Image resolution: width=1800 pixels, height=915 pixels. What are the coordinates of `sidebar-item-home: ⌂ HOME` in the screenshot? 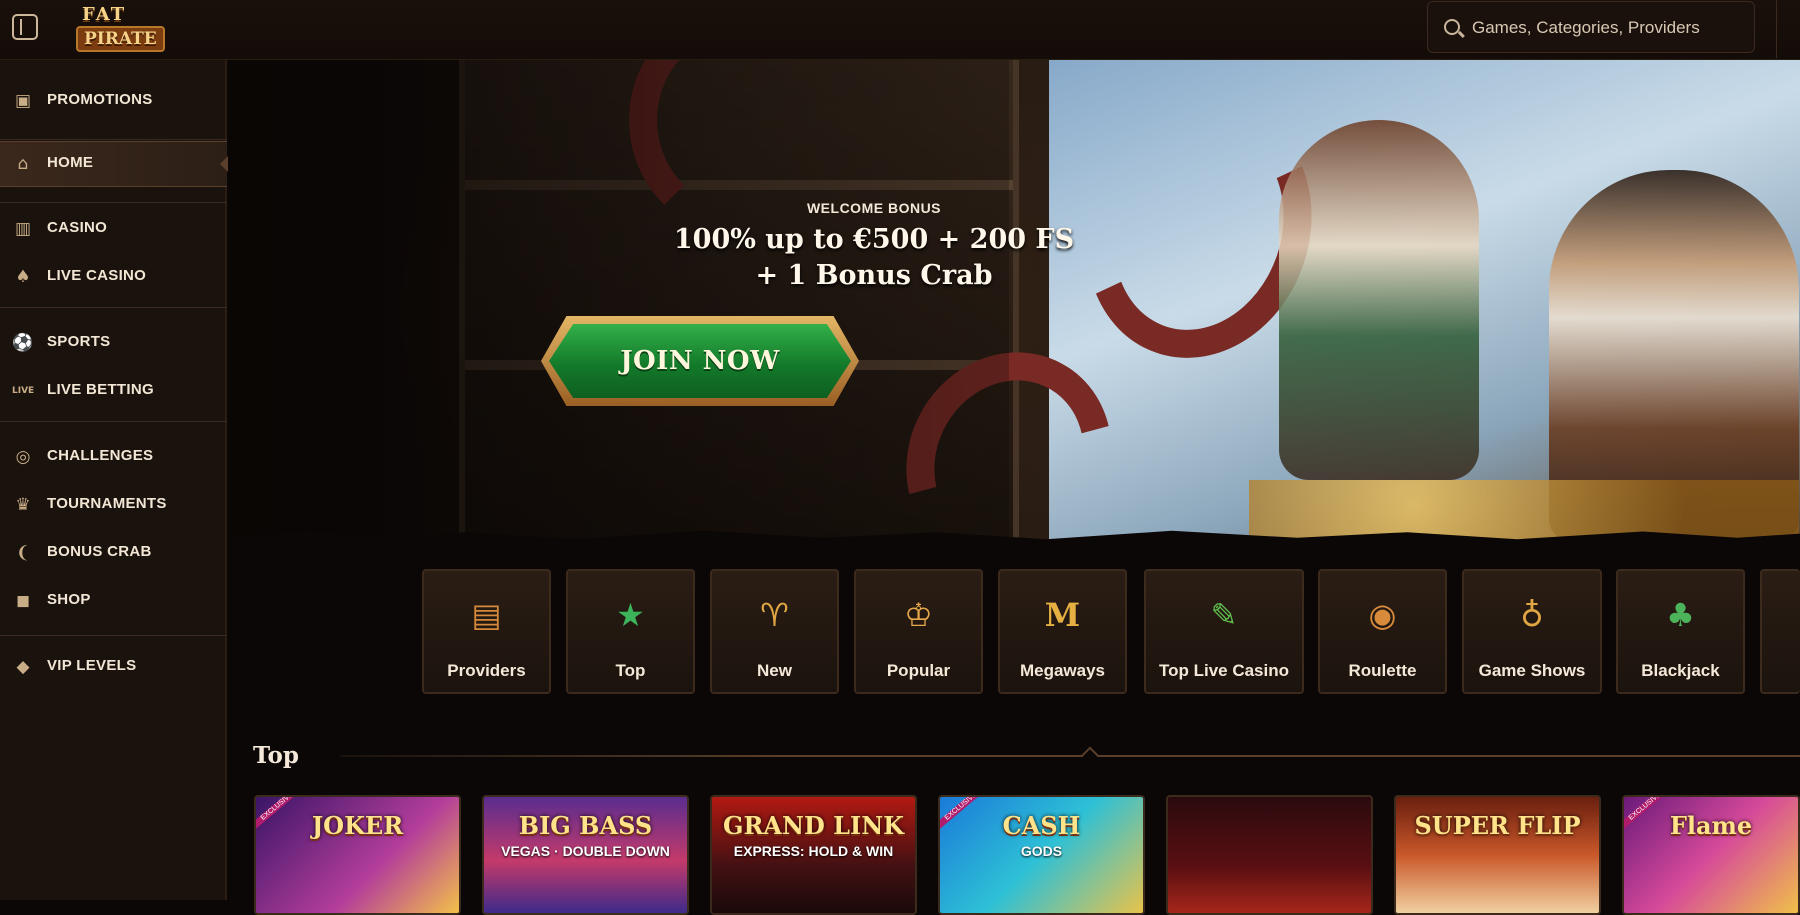 It's located at (114, 164).